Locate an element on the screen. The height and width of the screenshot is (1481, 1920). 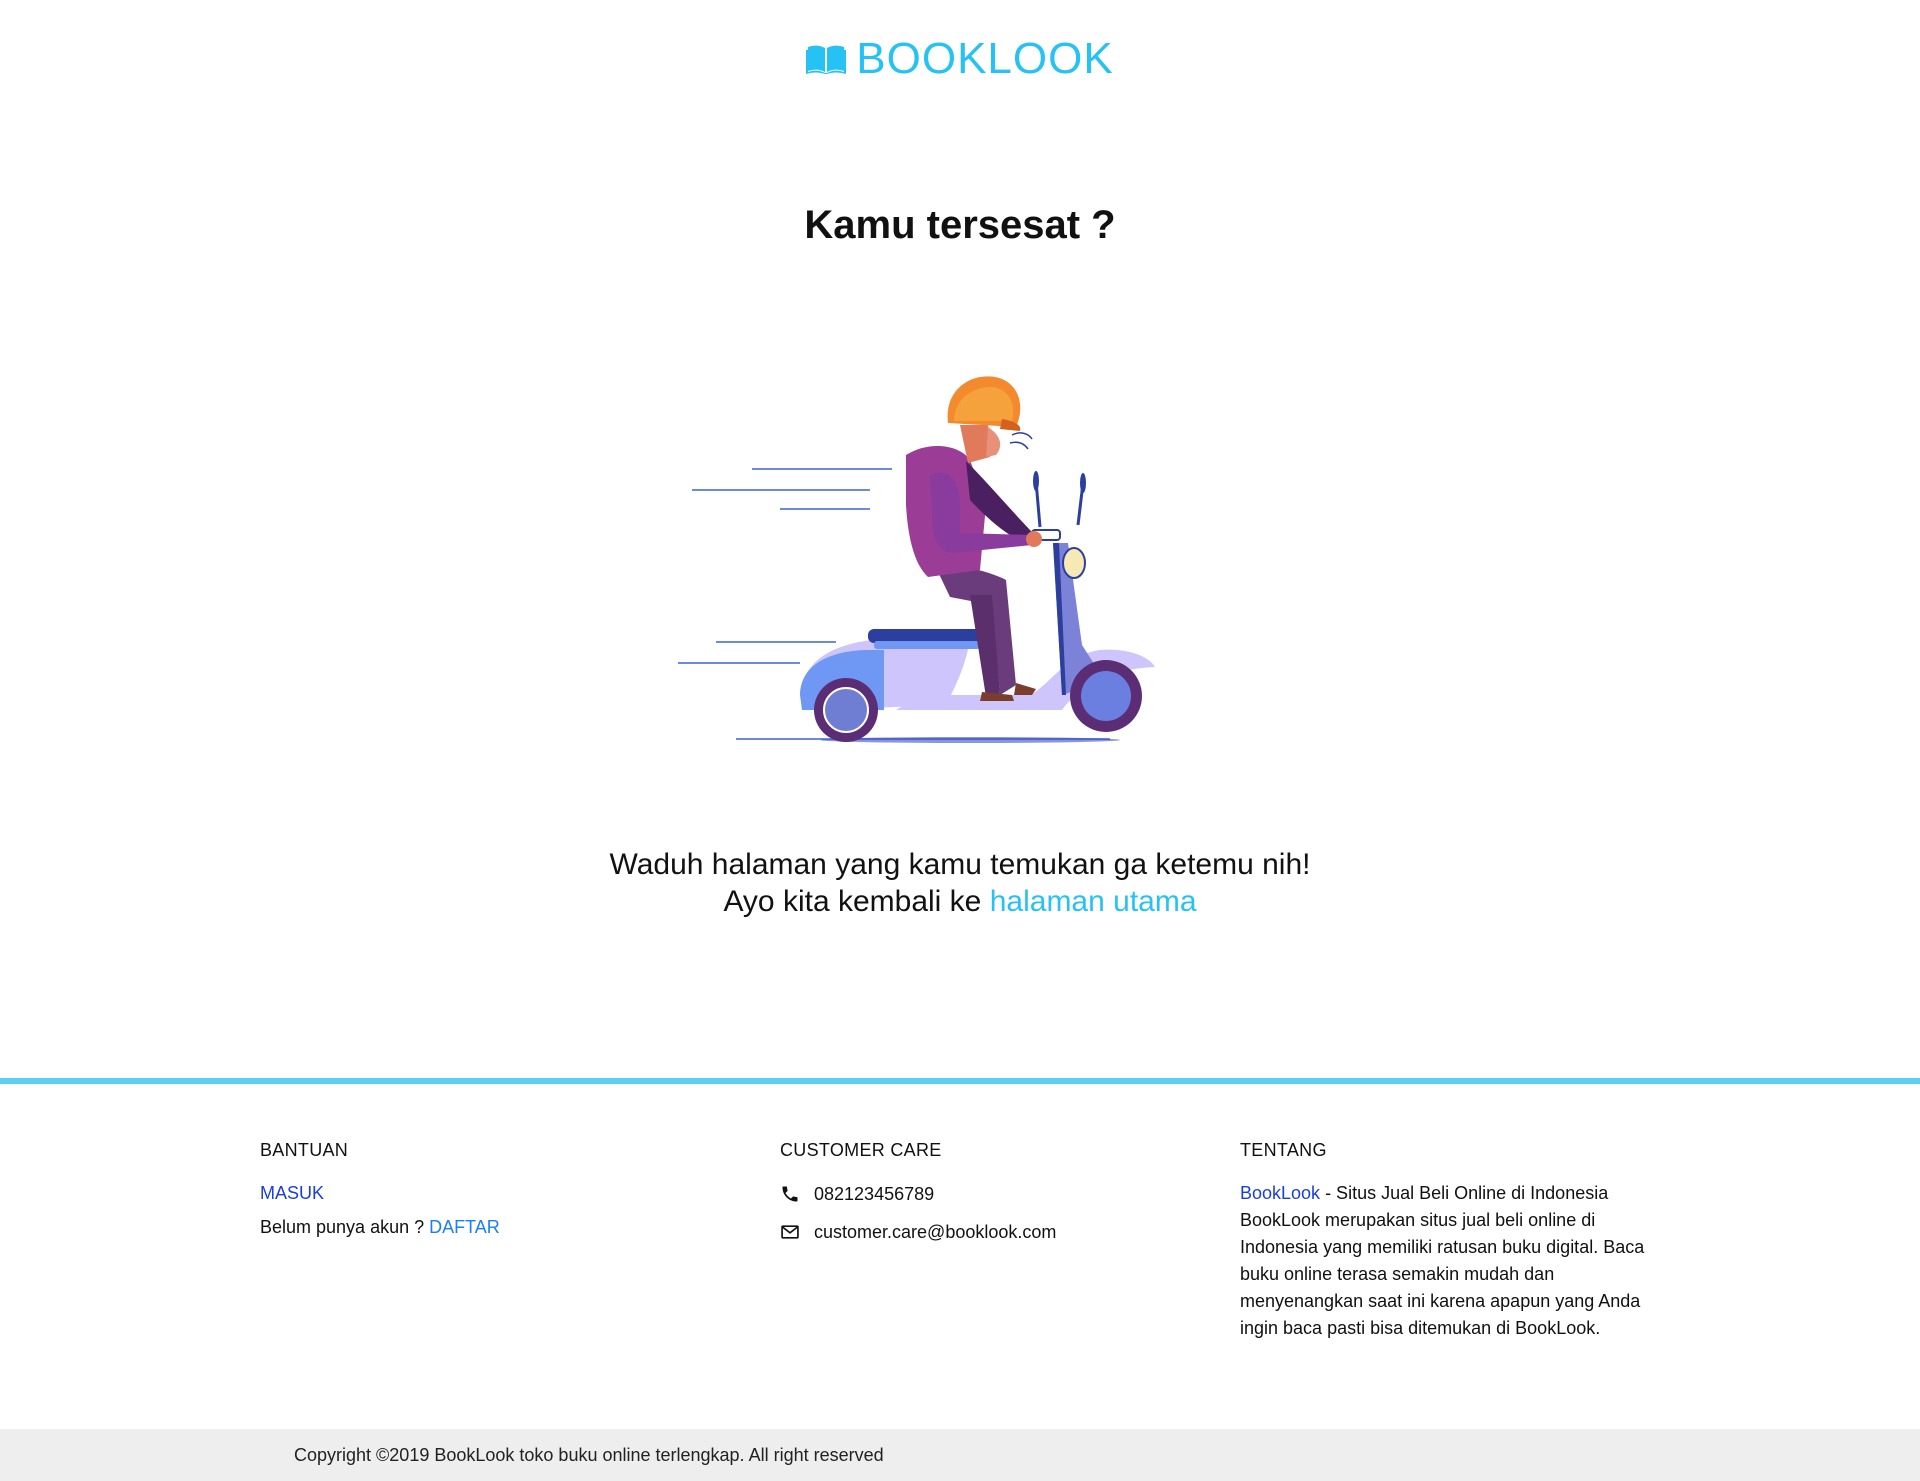
no-account-text: Belum punya akun ? is located at coordinates (342, 1227).